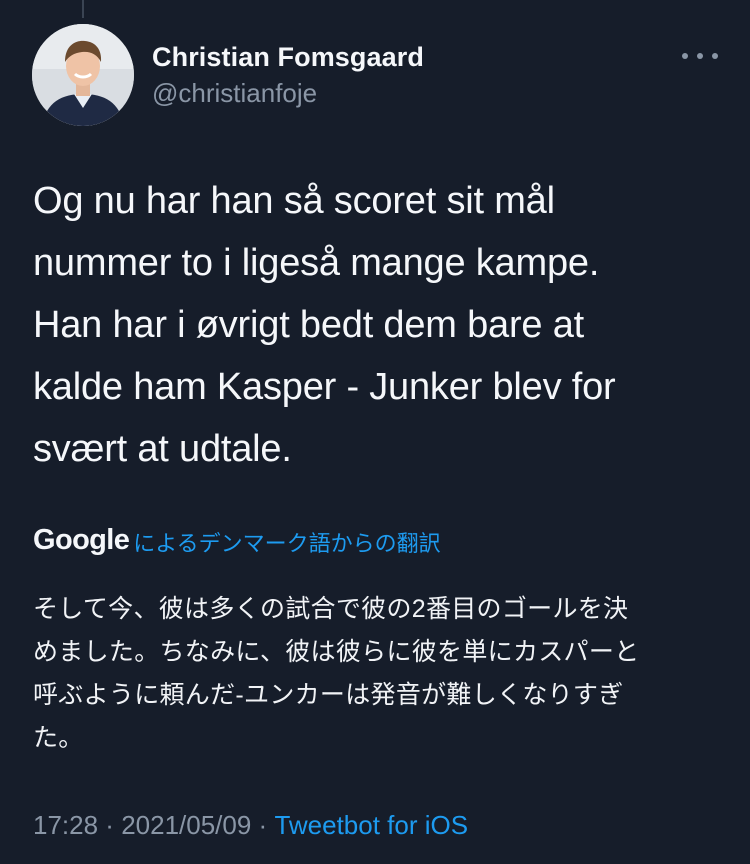 This screenshot has width=750, height=864. What do you see at coordinates (83, 9) in the screenshot?
I see `thread-connector-line` at bounding box center [83, 9].